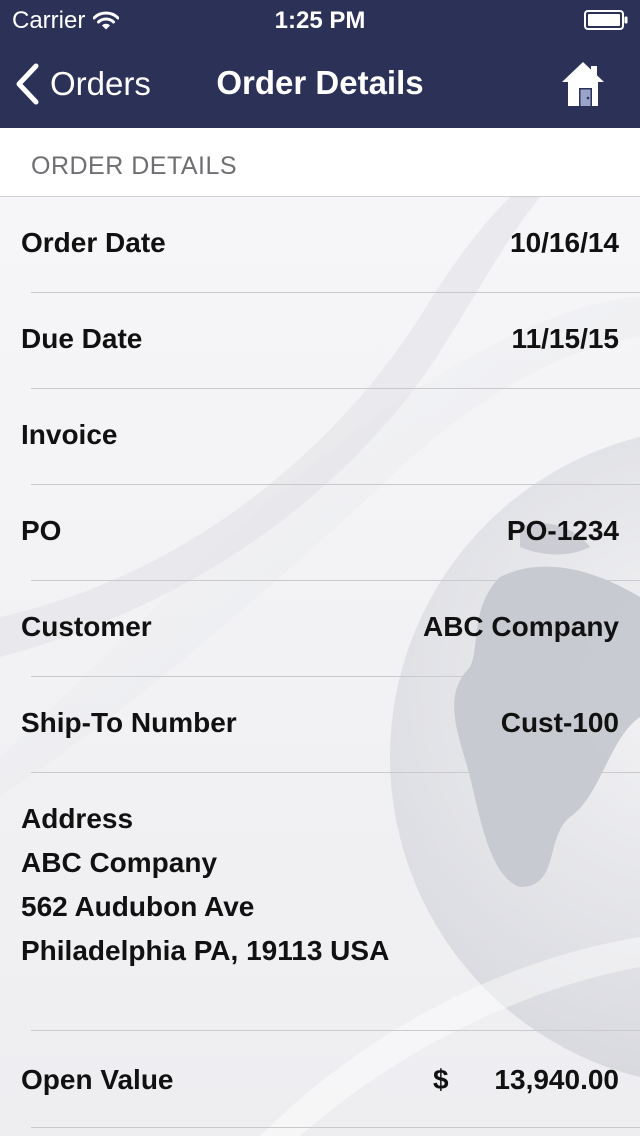 This screenshot has width=640, height=1136. I want to click on section-header-label: ORDER DETAILS, so click(134, 166).